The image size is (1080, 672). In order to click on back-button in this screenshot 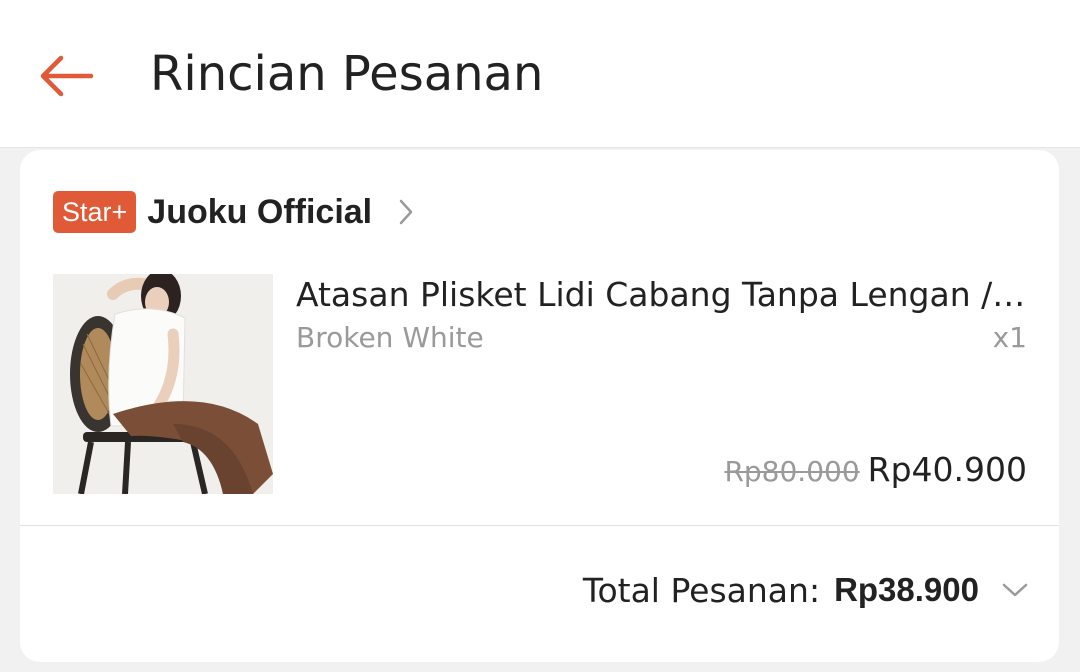, I will do `click(65, 76)`.